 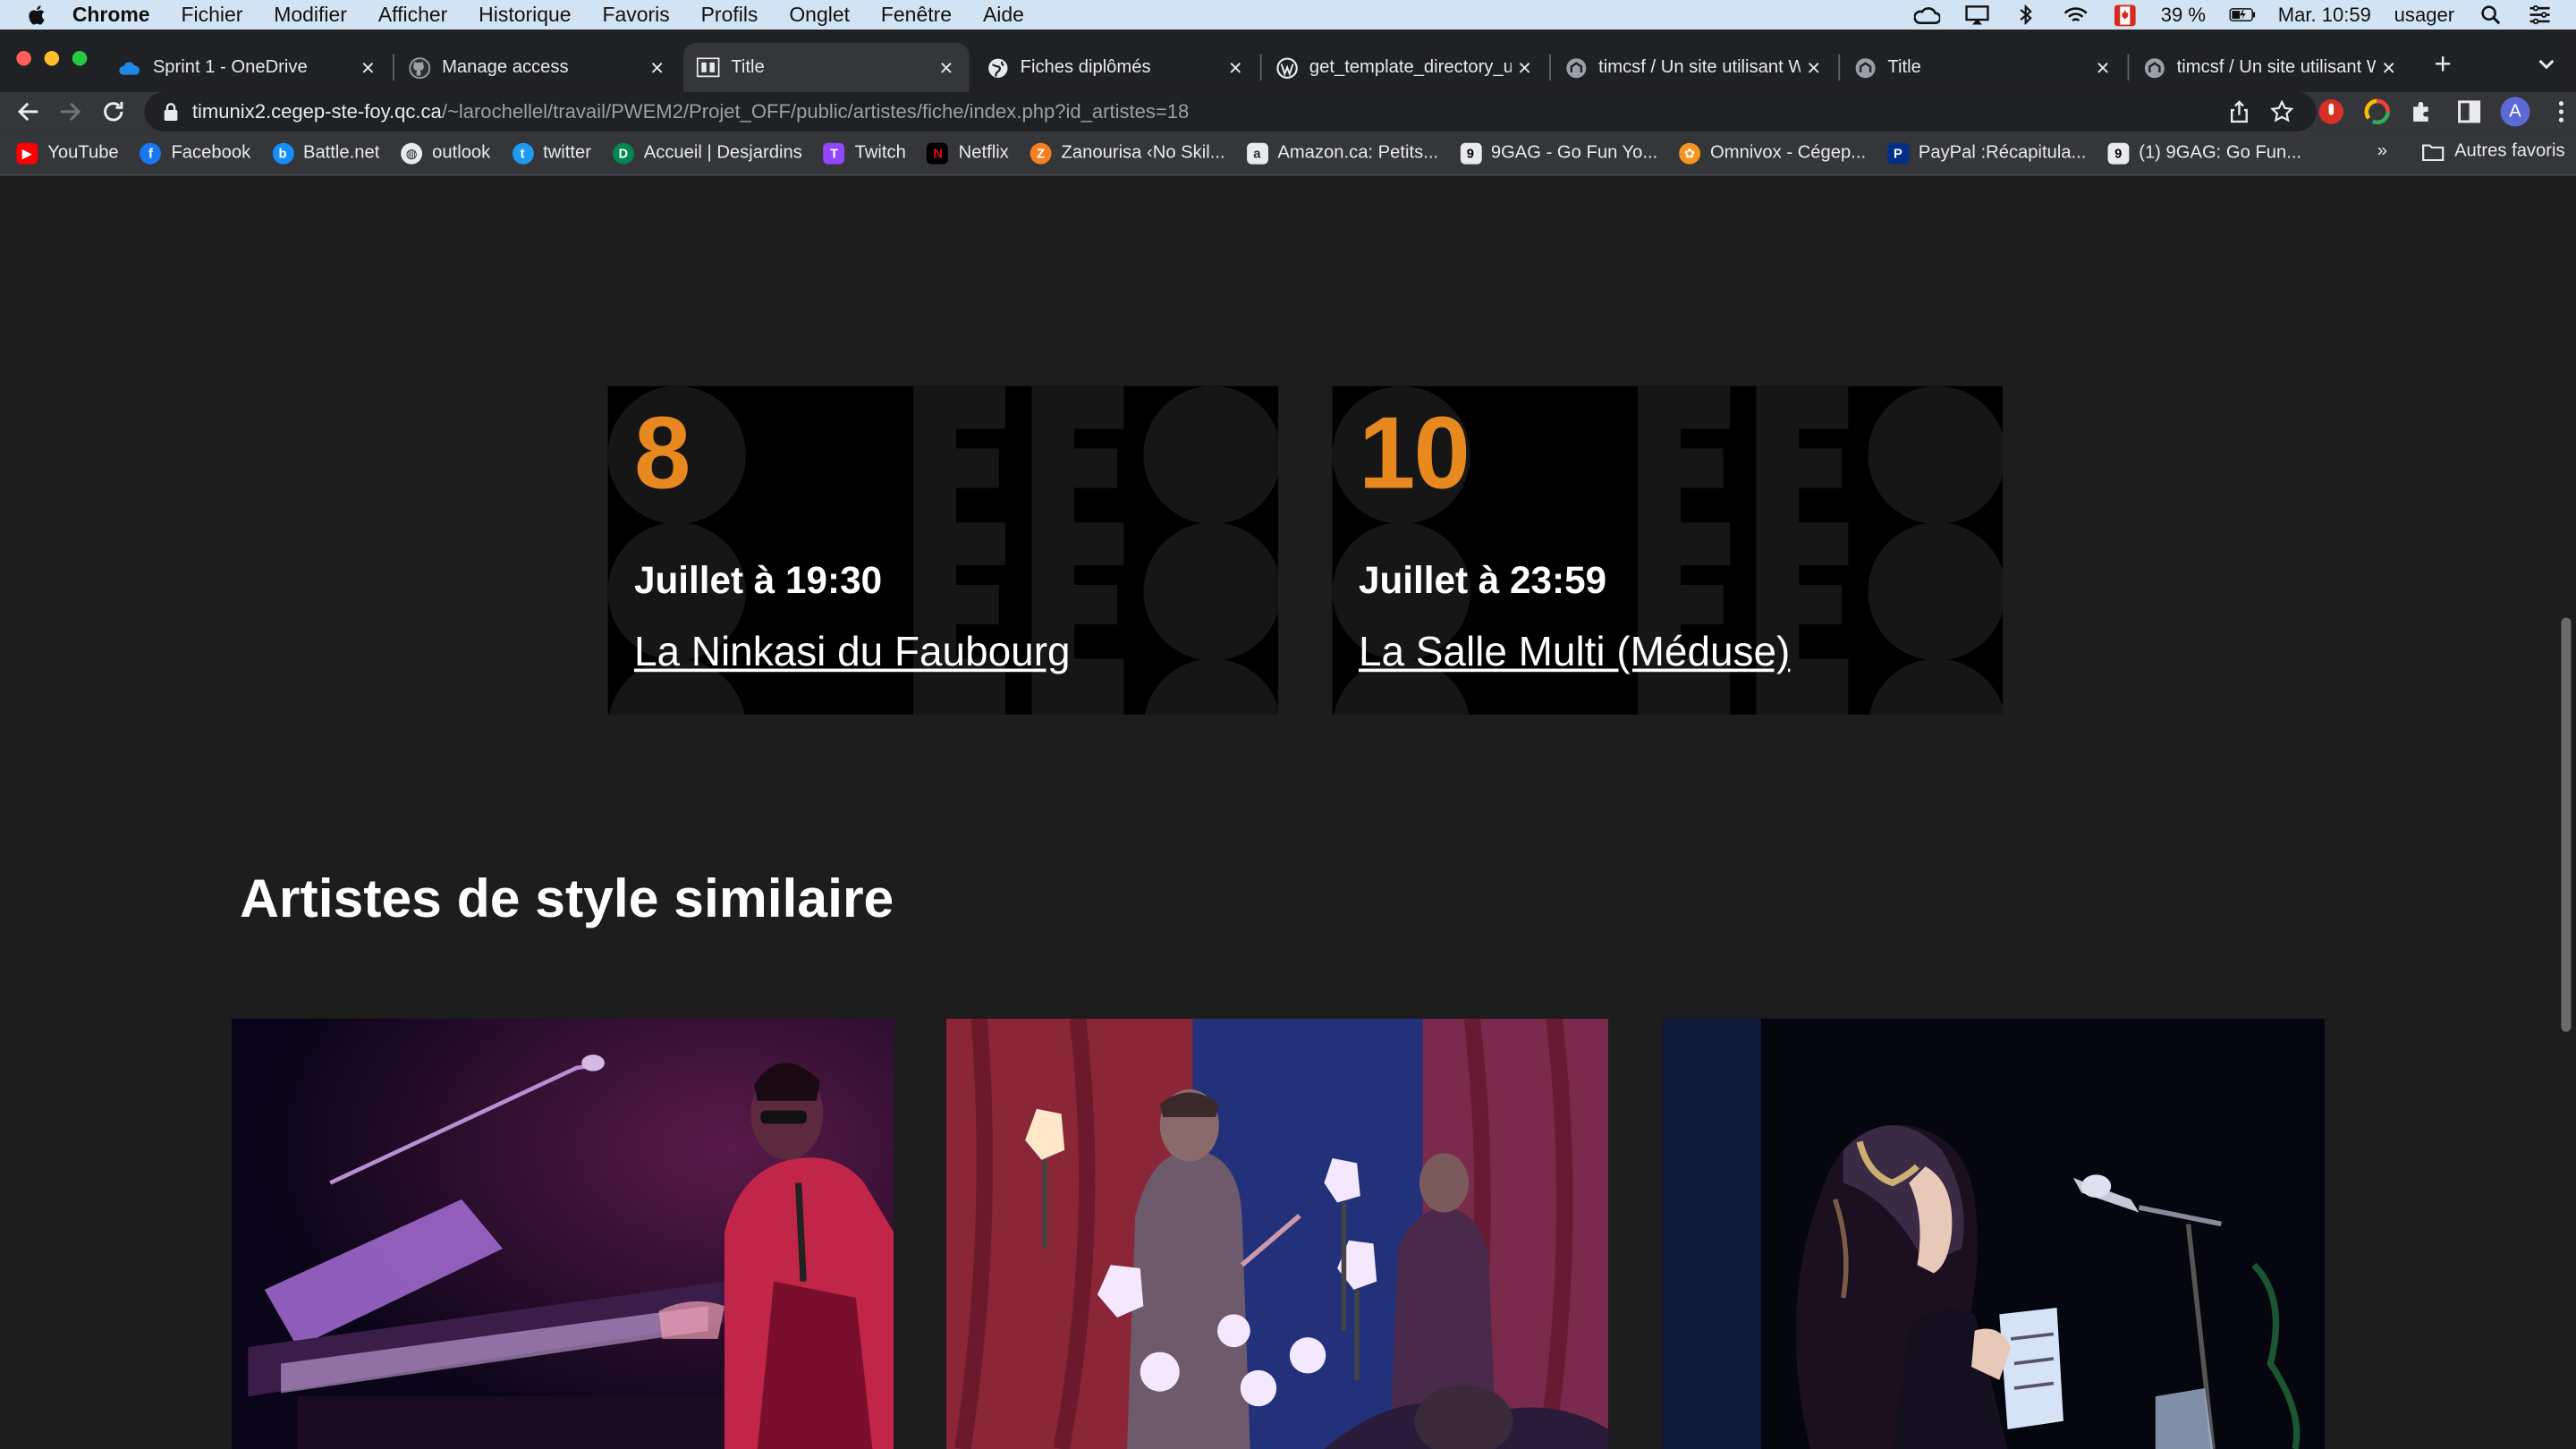 I want to click on menu-historique: Historique, so click(x=525, y=15).